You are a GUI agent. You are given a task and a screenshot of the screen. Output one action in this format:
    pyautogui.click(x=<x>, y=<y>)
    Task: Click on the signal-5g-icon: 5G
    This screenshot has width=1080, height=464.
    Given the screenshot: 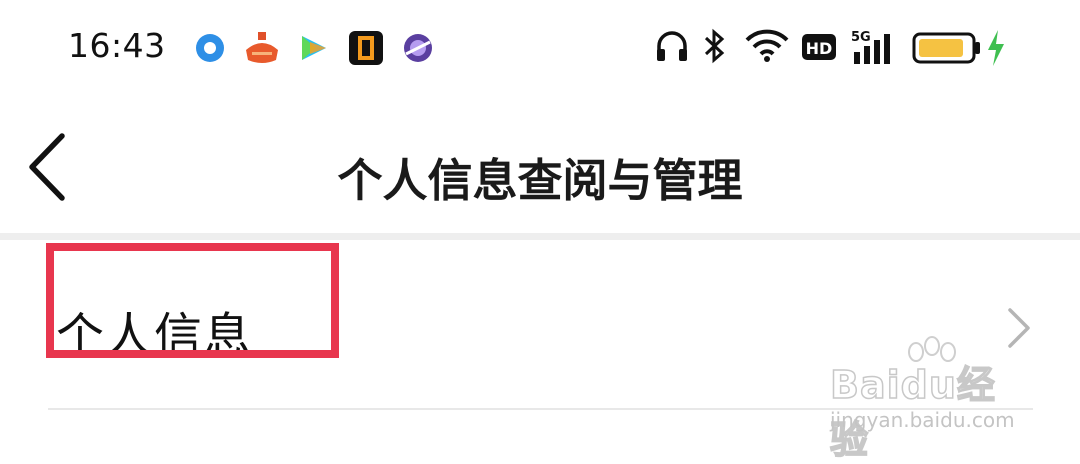 What is the action you would take?
    pyautogui.click(x=870, y=47)
    